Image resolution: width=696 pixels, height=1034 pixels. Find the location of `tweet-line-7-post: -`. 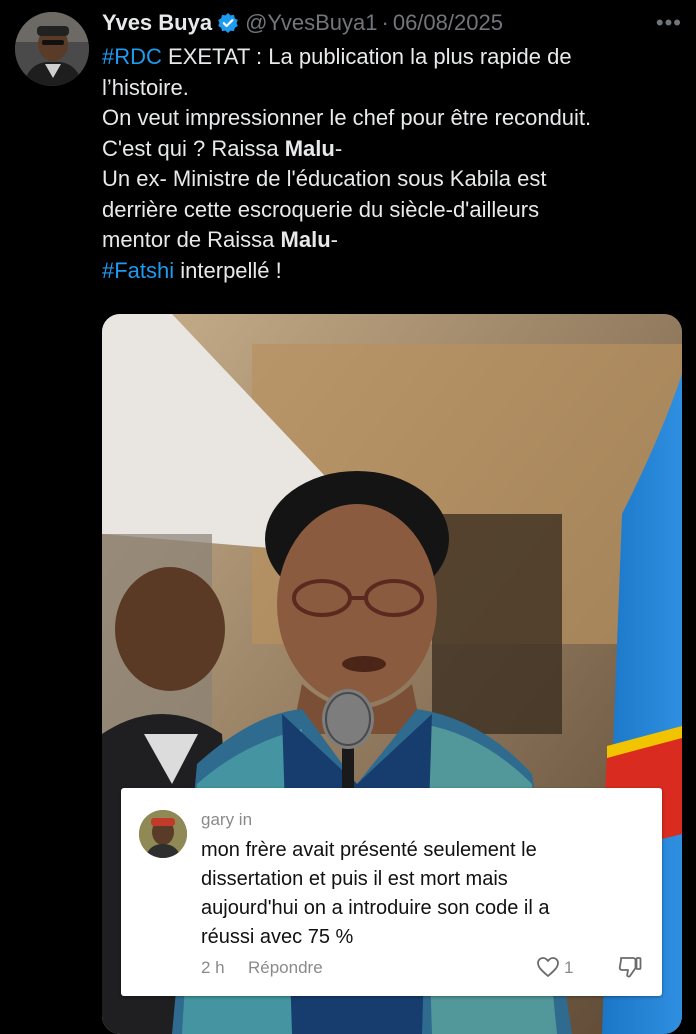

tweet-line-7-post: - is located at coordinates (334, 239).